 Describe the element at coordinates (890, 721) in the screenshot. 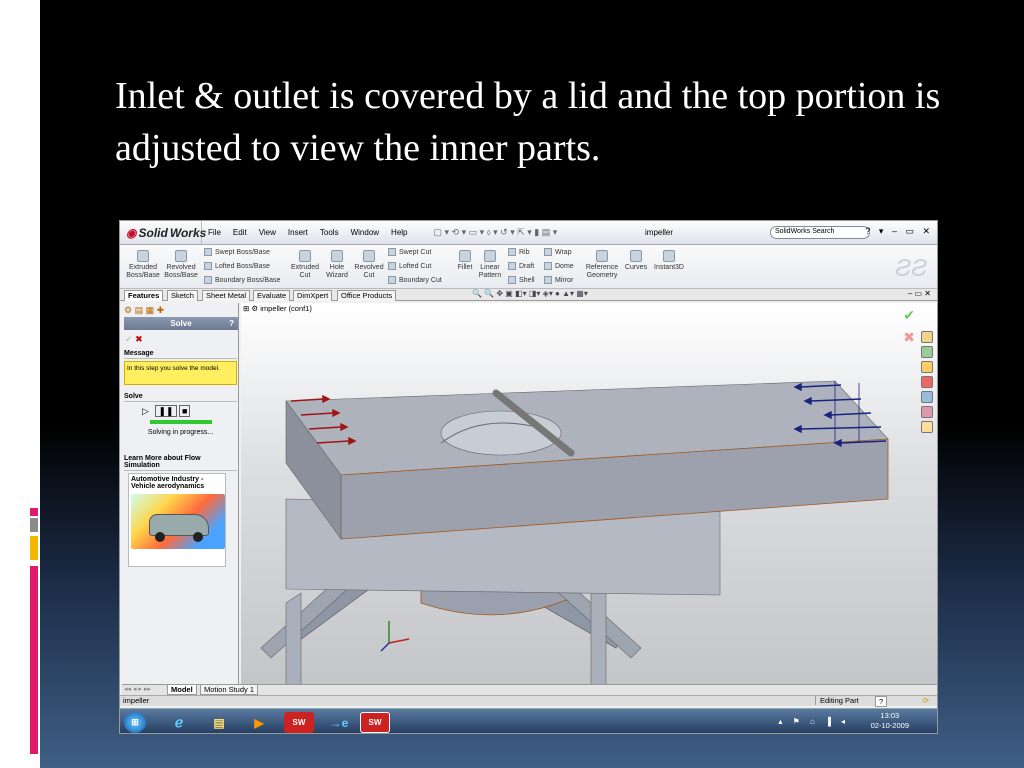

I see `clock: 13:03 02-10-2009` at that location.